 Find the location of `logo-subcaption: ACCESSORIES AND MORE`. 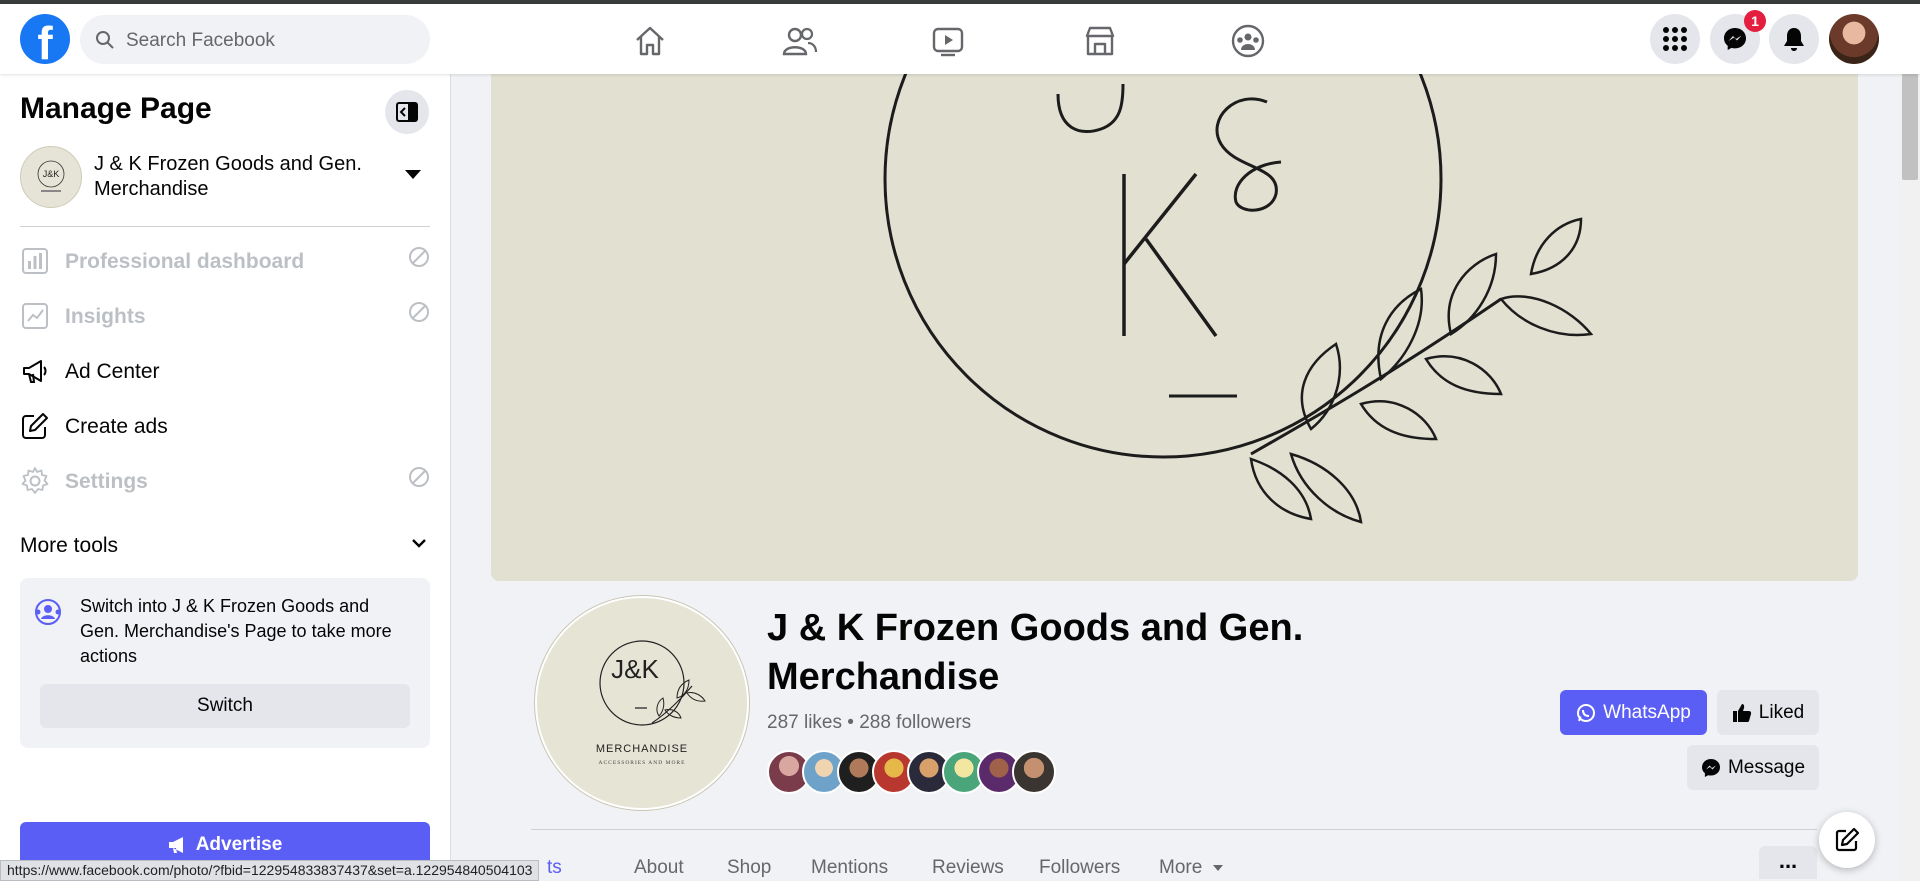

logo-subcaption: ACCESSORIES AND MORE is located at coordinates (642, 763).